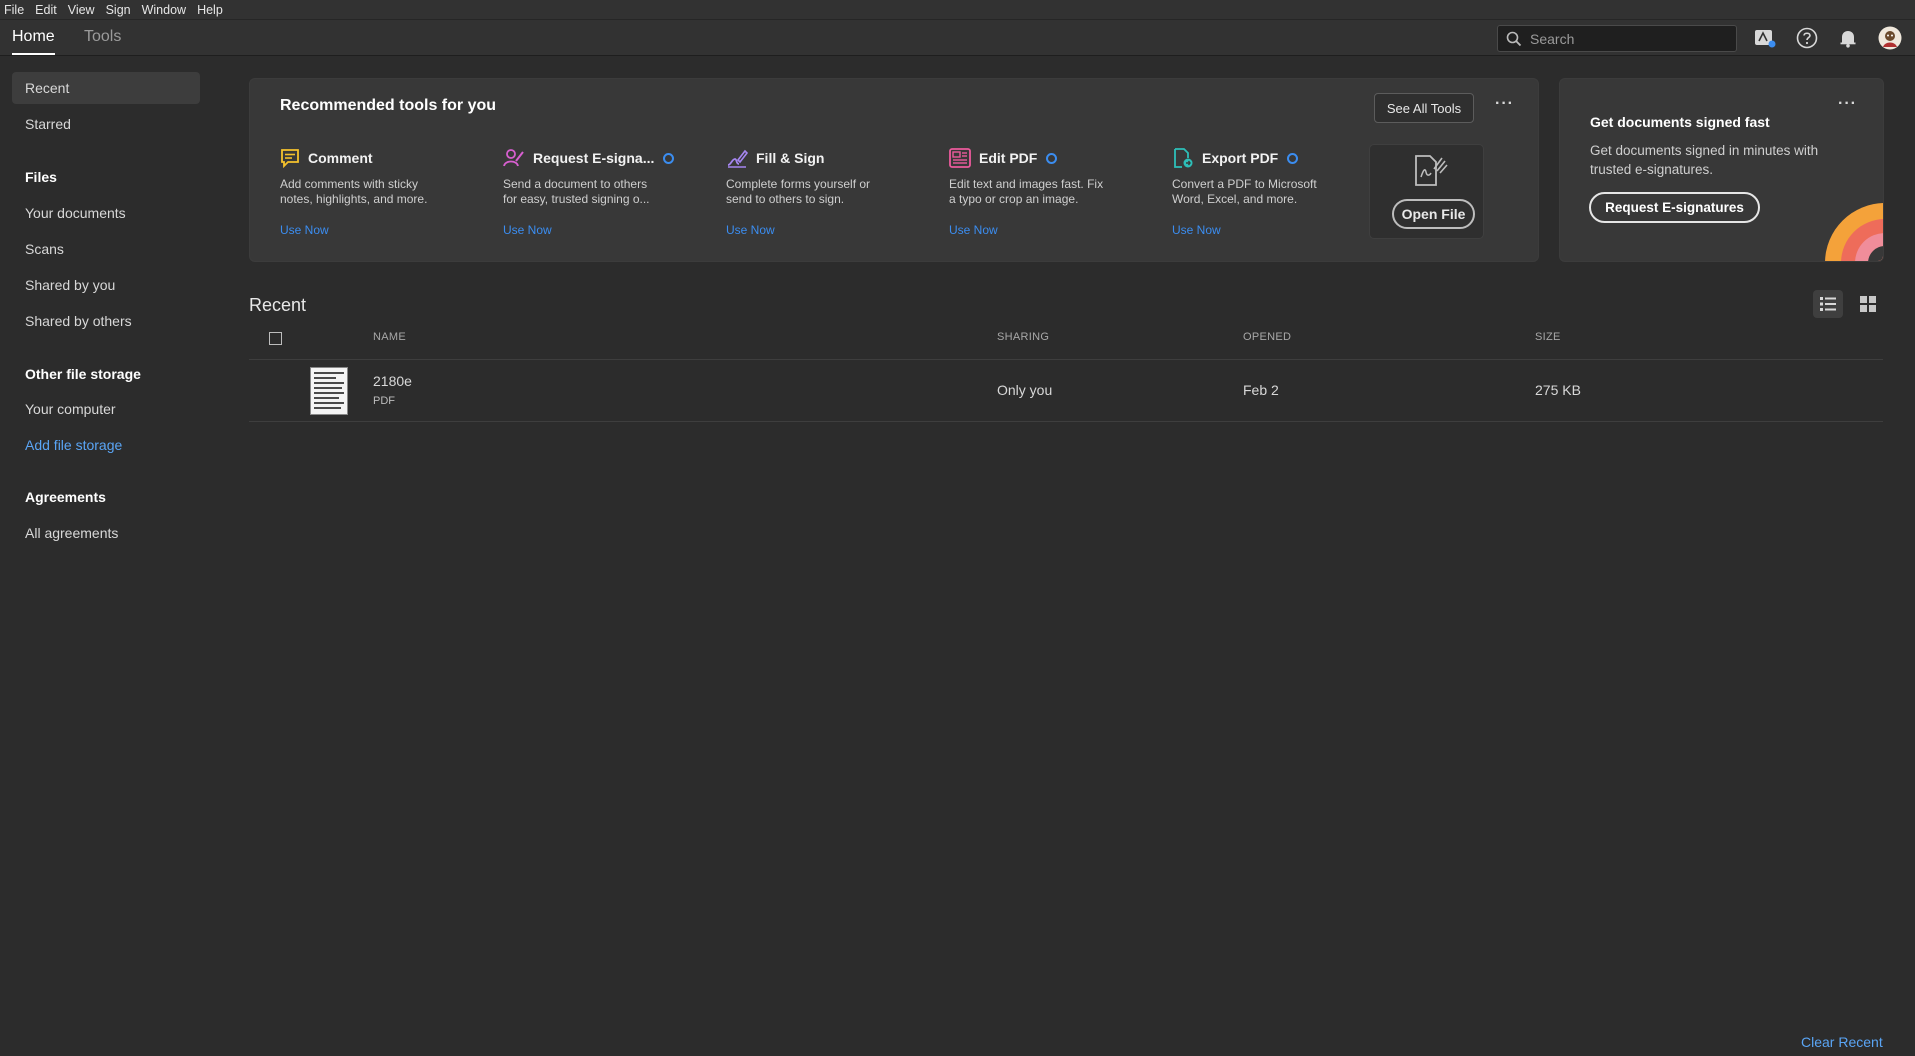 The height and width of the screenshot is (1056, 1915). I want to click on tool-export-pdf-name: Export PDF, so click(1240, 158).